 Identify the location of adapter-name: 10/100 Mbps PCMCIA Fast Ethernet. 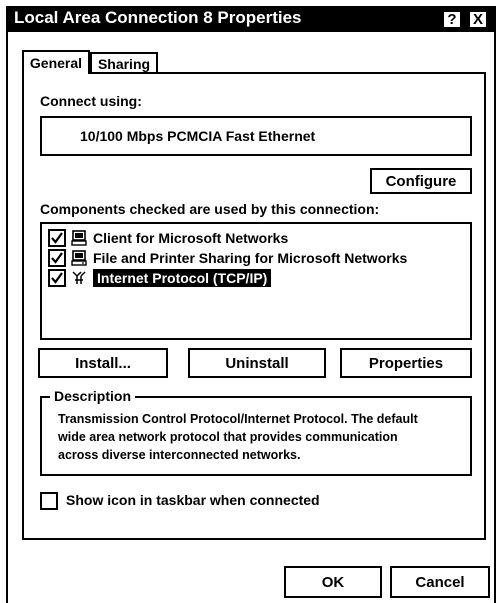
(198, 136).